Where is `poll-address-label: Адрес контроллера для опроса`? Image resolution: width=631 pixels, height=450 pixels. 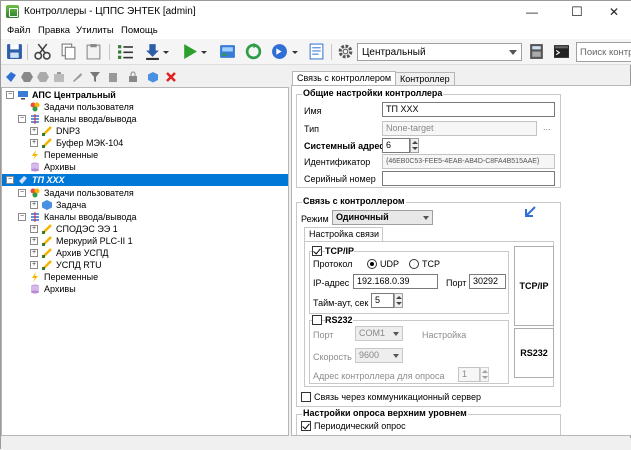
poll-address-label: Адрес контроллера для опроса is located at coordinates (379, 376).